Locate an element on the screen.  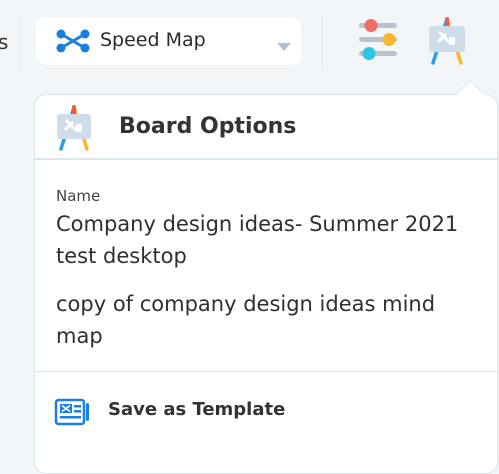
map-type-label: Speed Map is located at coordinates (153, 40).